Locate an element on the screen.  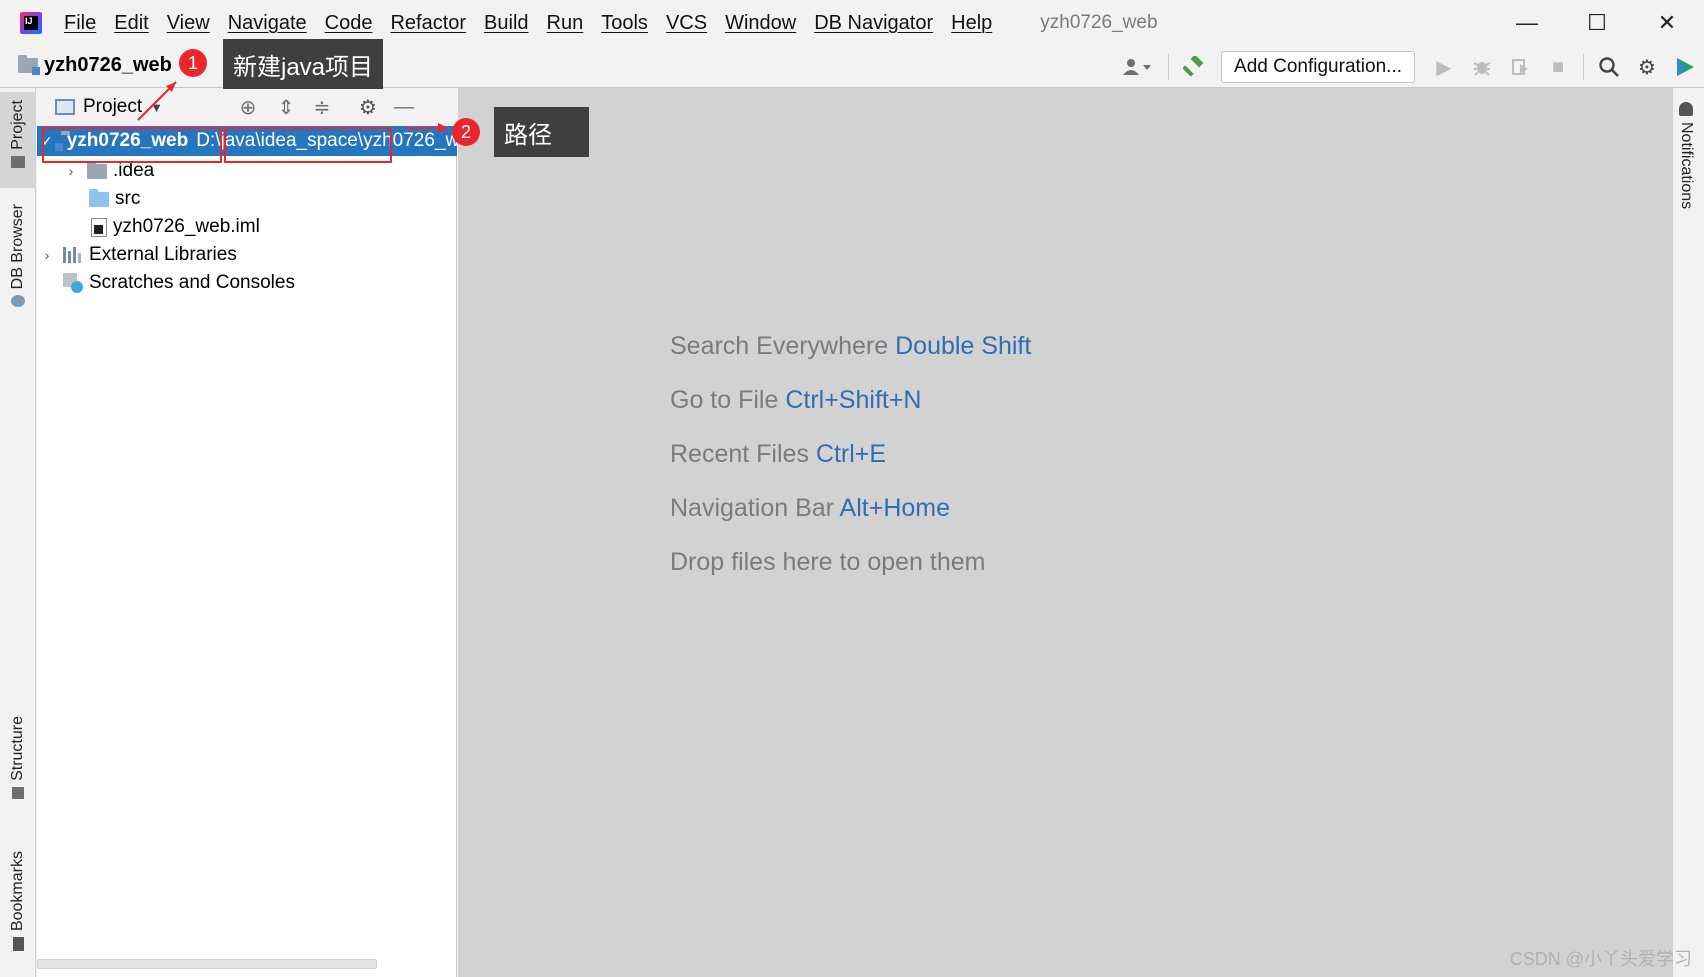
annotation-label-path: 路径 is located at coordinates (541, 132).